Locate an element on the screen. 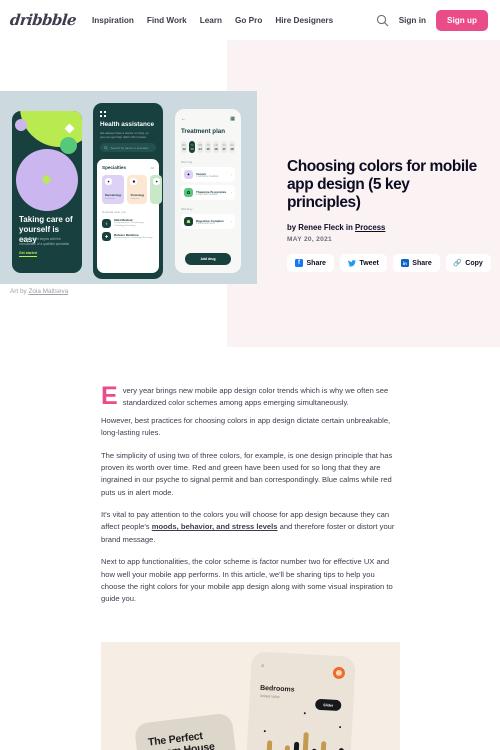  nav-item-go-pro: Go Pro is located at coordinates (248, 20).